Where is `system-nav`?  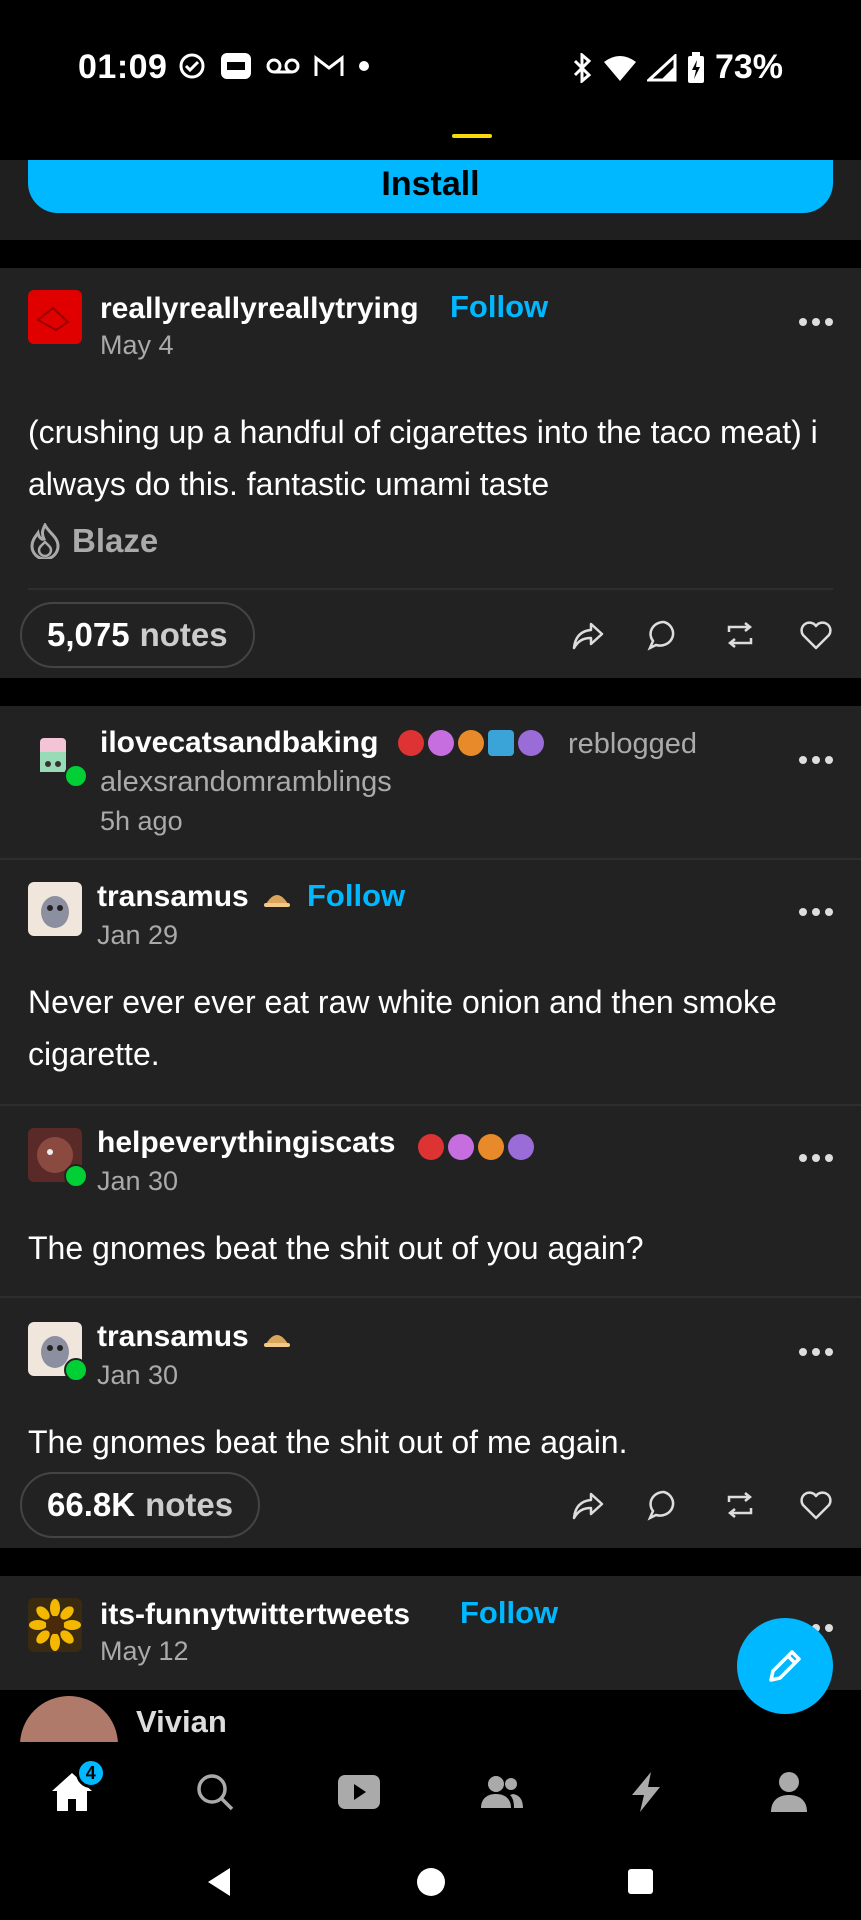
system-nav is located at coordinates (430, 1881).